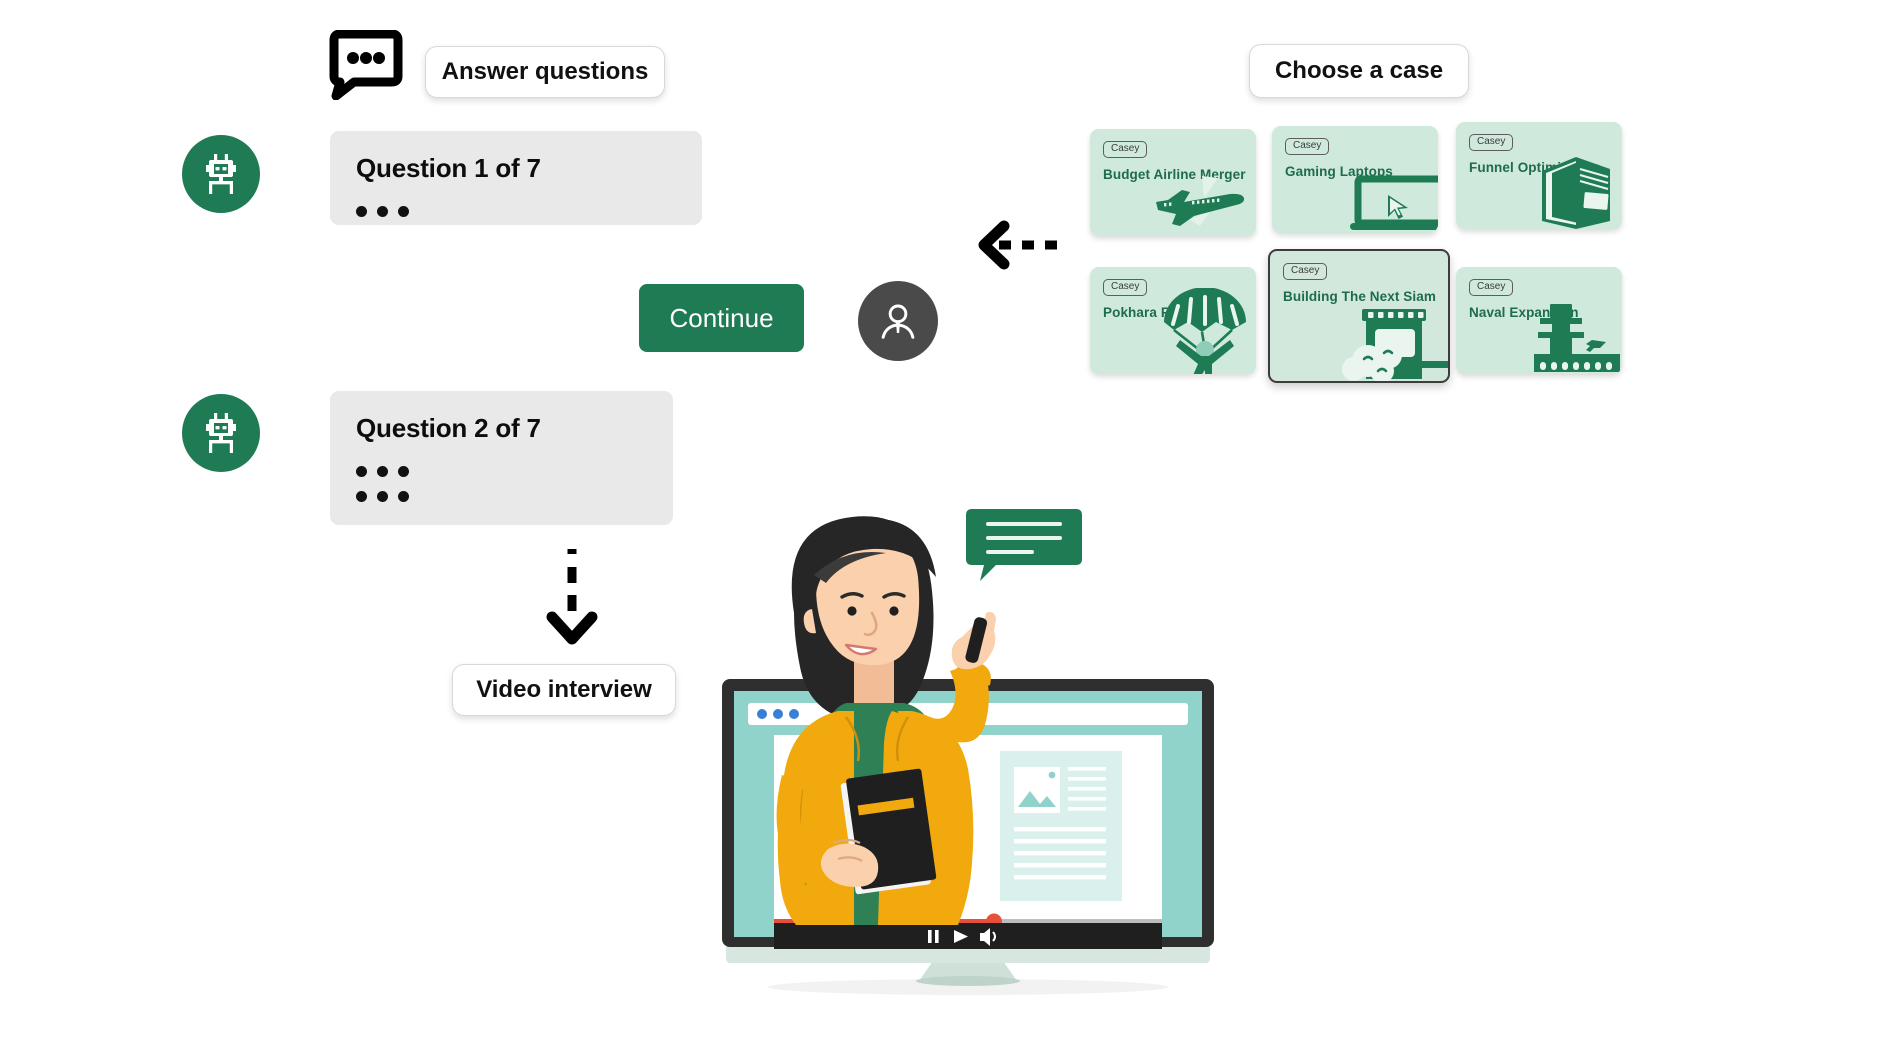  Describe the element at coordinates (516, 211) in the screenshot. I see `question-1-dots` at that location.